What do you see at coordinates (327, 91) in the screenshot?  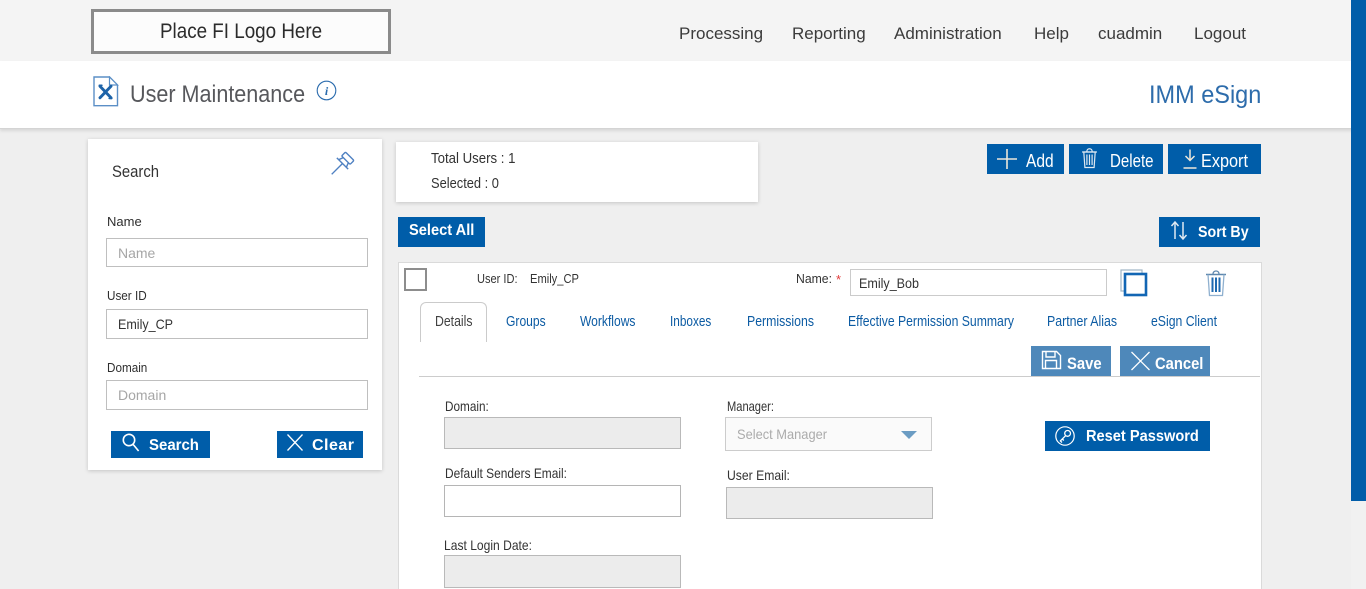 I see `svg-text: i` at bounding box center [327, 91].